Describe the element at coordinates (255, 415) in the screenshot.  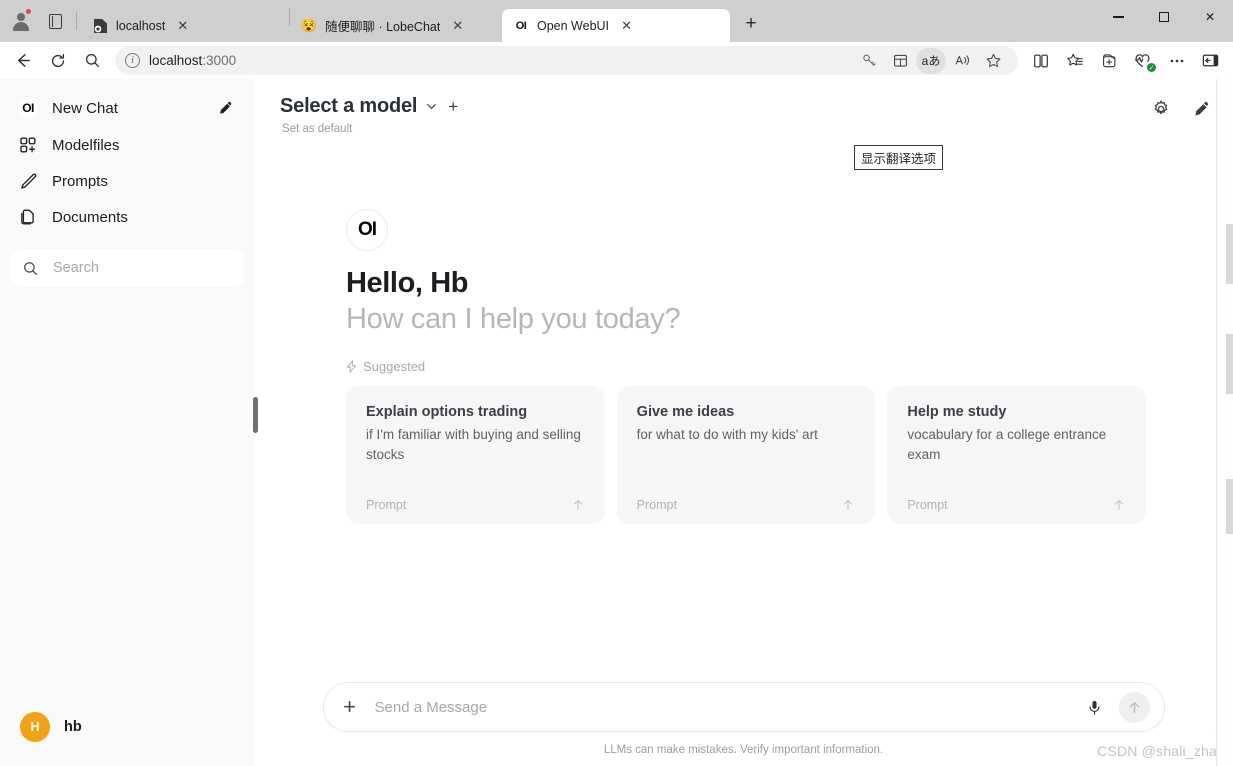
I see `sidebar-resize-handle` at that location.